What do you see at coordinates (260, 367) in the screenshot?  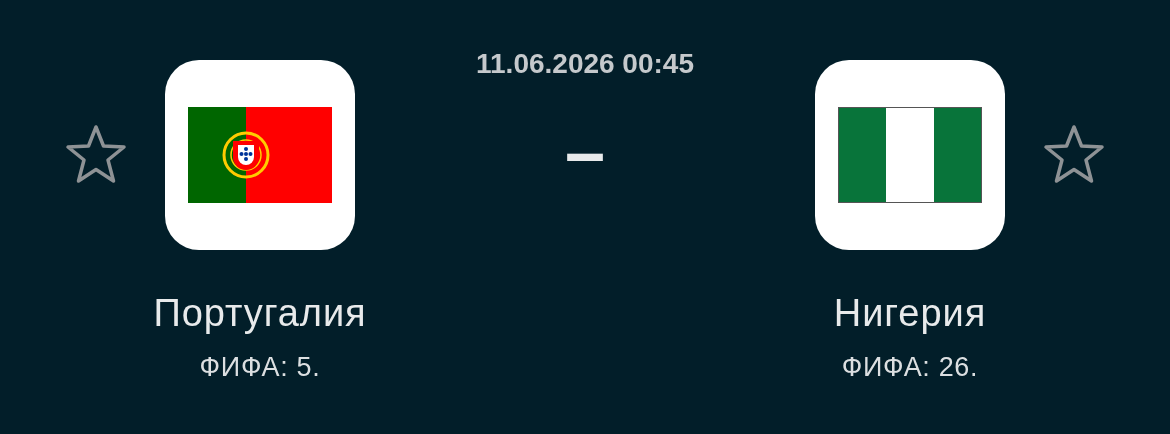 I see `fifa-rank: ФИФА: 5.` at bounding box center [260, 367].